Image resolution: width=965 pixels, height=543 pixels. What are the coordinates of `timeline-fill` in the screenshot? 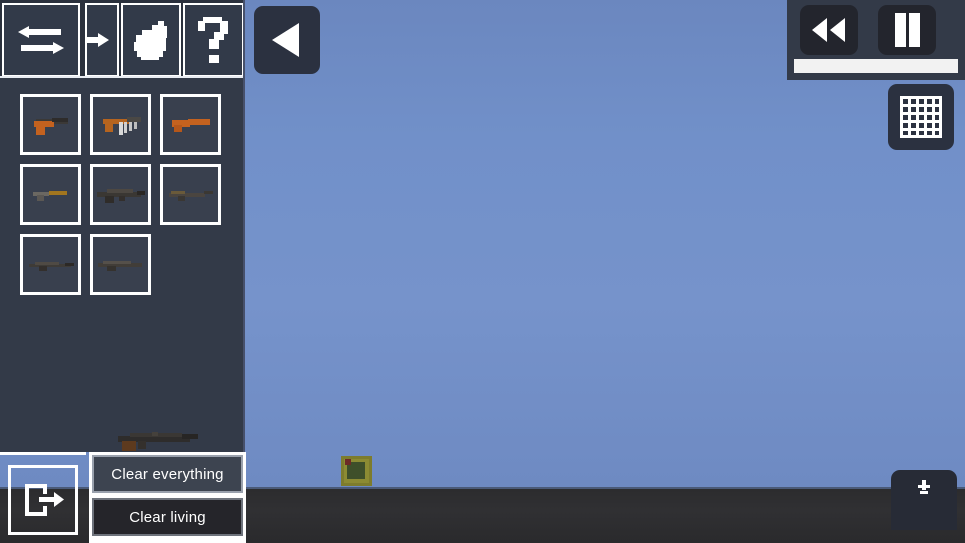 It's located at (876, 66).